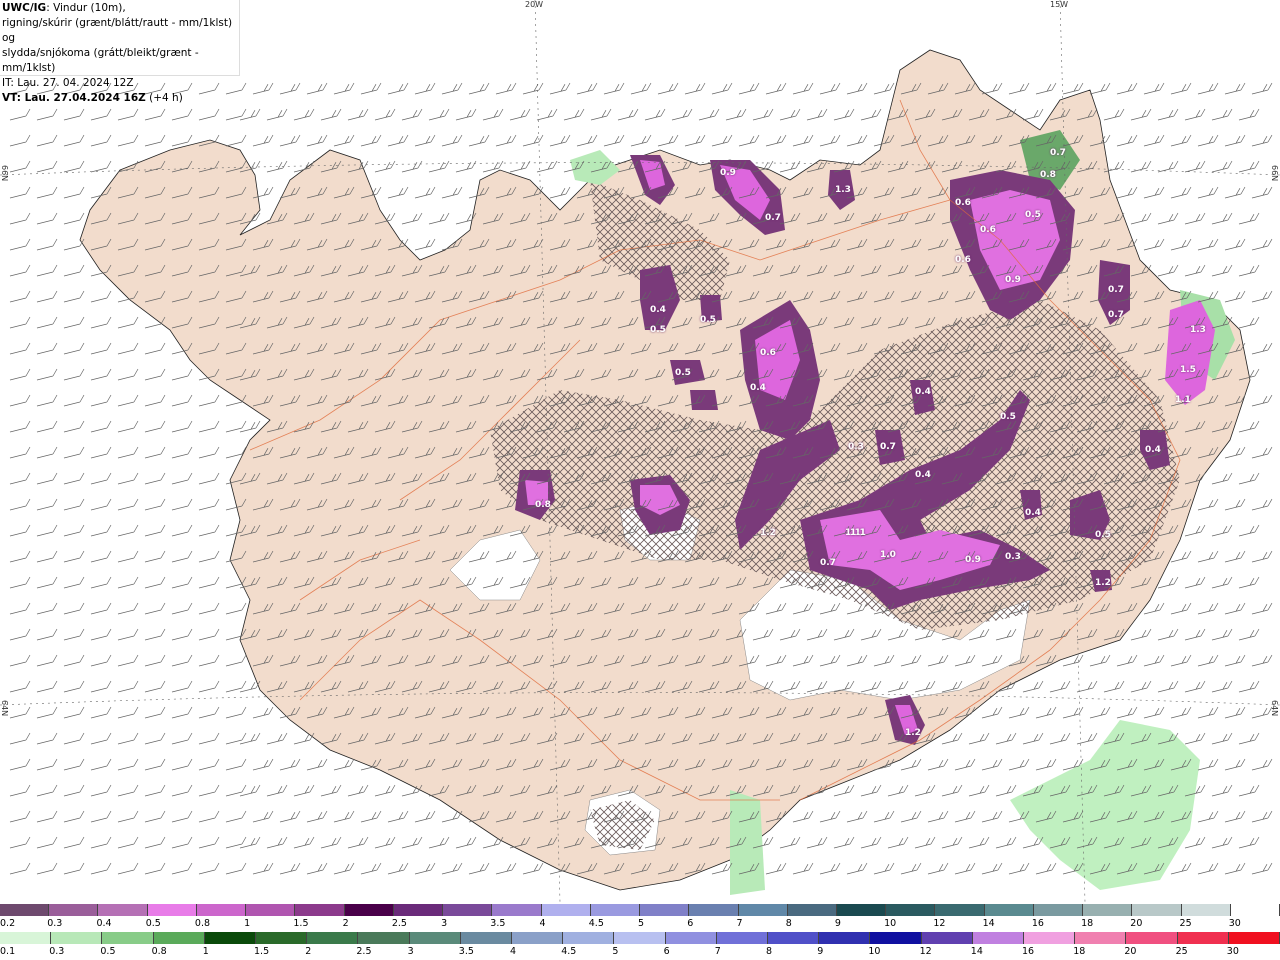 The width and height of the screenshot is (1280, 960). I want to click on grid-label-66n-right: 66N, so click(1274, 173).